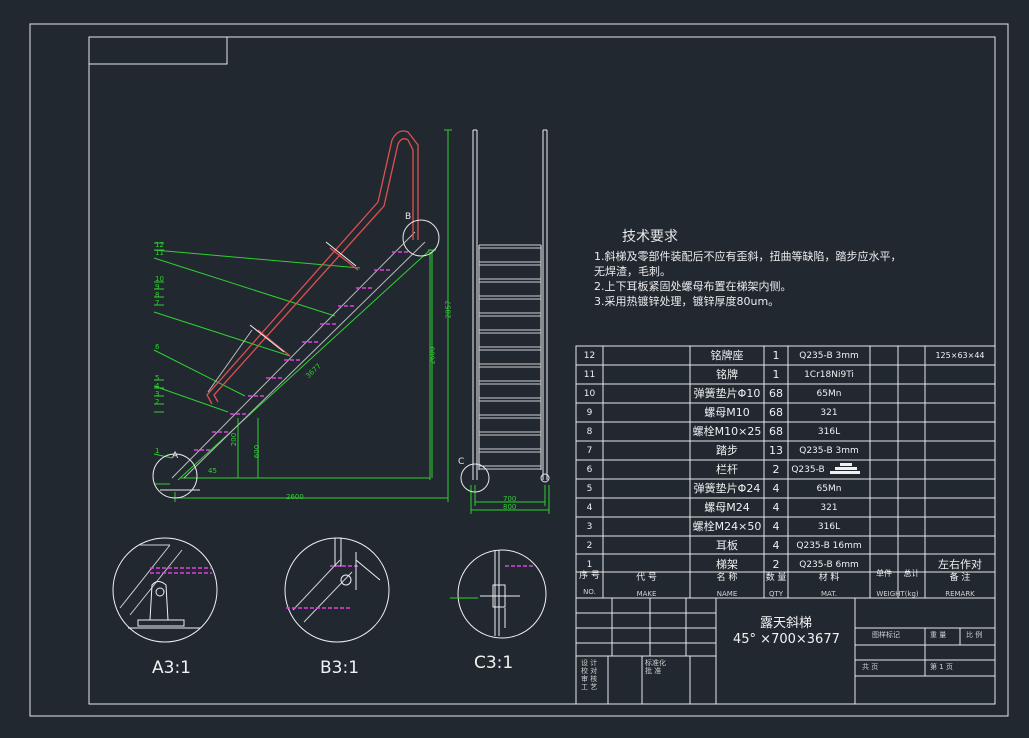  I want to click on bom-header-no-en: NO., so click(589, 592).